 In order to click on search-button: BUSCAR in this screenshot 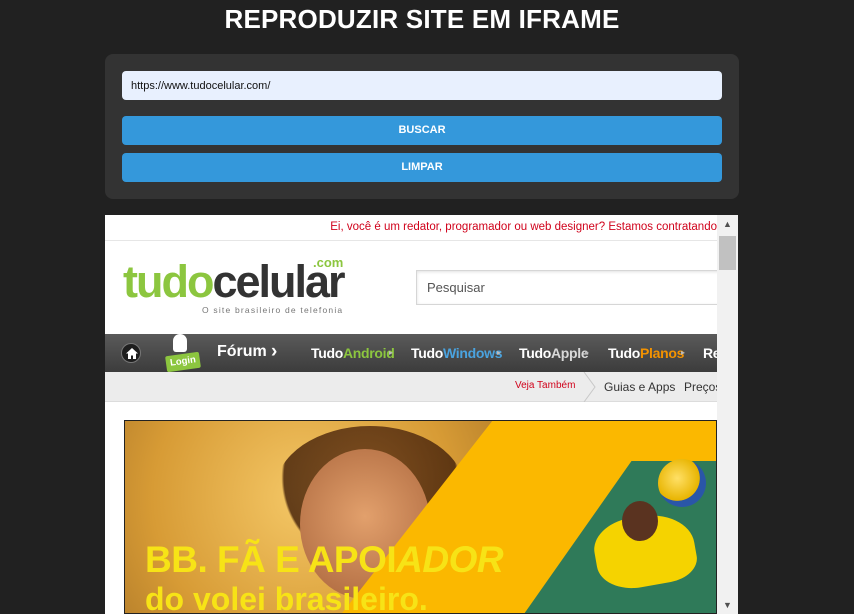, I will do `click(422, 130)`.